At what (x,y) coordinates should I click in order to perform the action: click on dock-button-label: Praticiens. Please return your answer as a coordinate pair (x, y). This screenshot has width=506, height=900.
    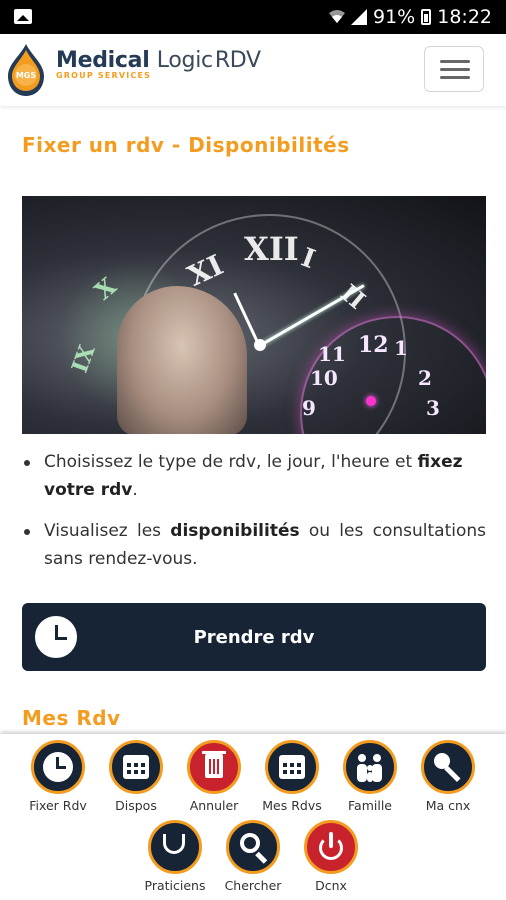
    Looking at the image, I should click on (175, 885).